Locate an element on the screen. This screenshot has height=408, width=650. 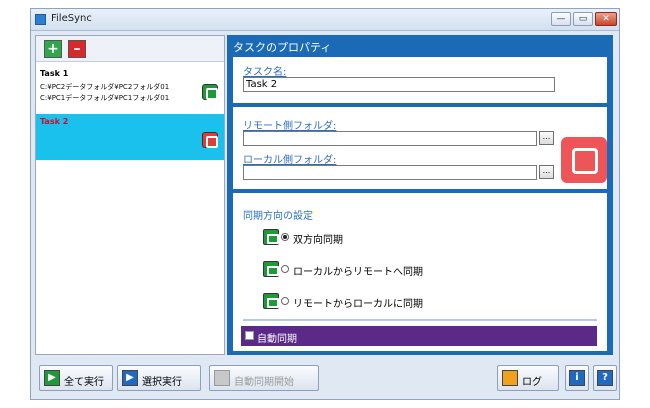
info-button: i is located at coordinates (577, 378).